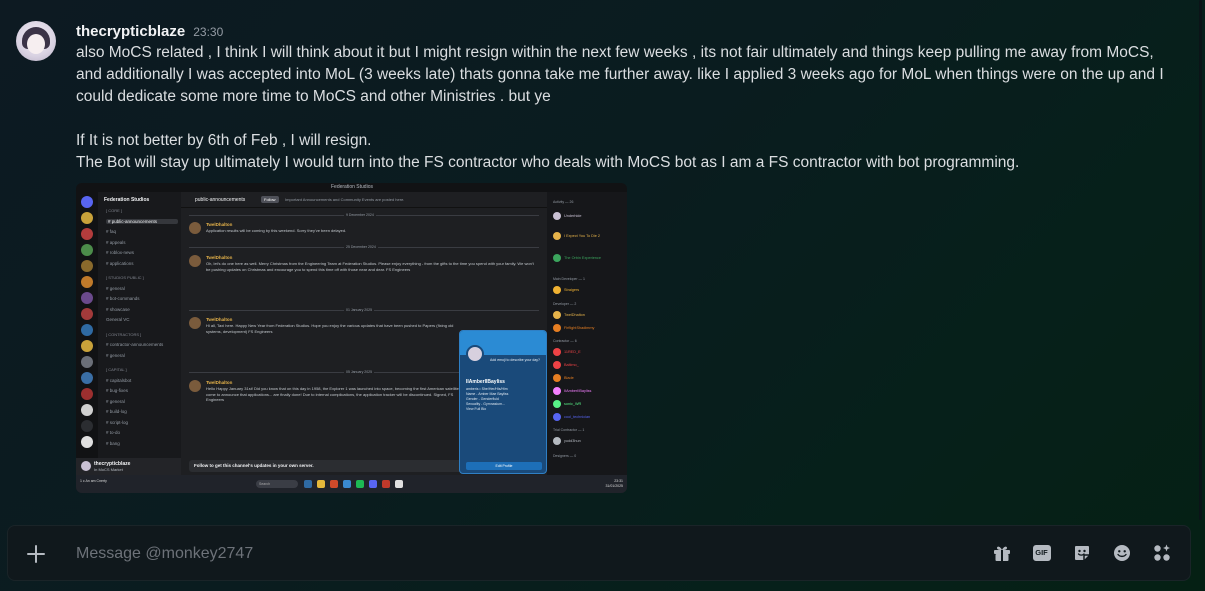  Describe the element at coordinates (569, 378) in the screenshot. I see `member-name: Blade` at that location.